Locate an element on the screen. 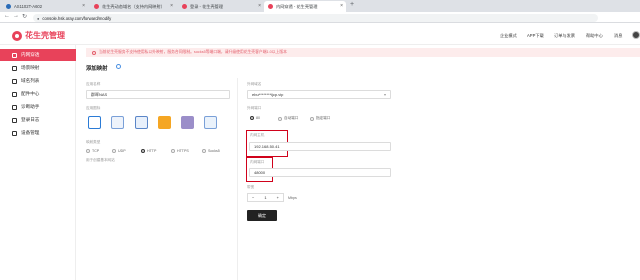  warning-icon is located at coordinates (94, 52).